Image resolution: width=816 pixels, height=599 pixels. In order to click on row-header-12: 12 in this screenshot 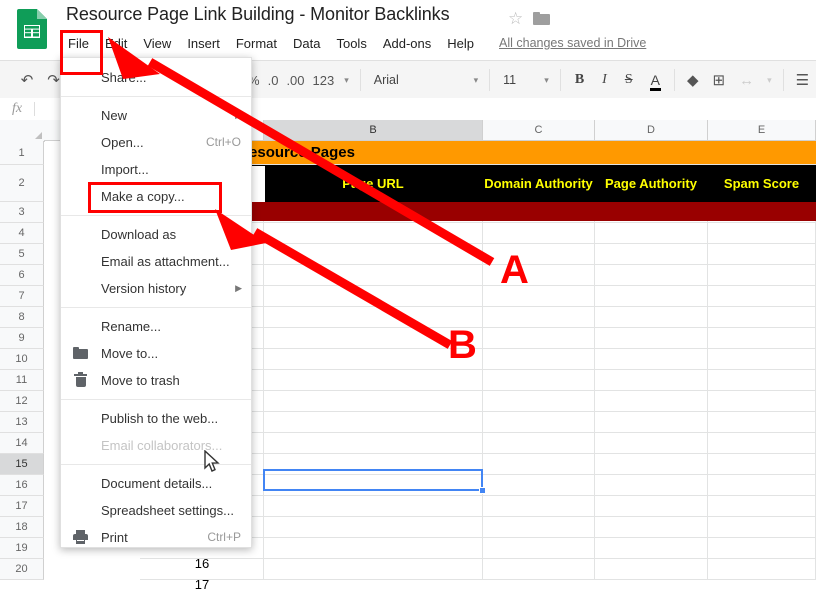, I will do `click(22, 401)`.